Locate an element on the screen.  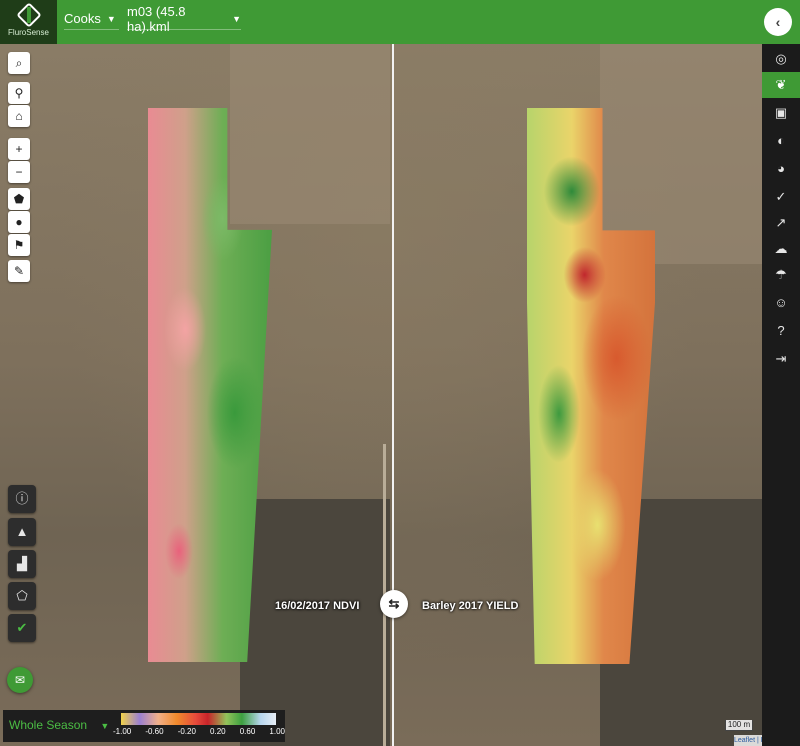
sidebar-item-help: ? is located at coordinates (781, 331).